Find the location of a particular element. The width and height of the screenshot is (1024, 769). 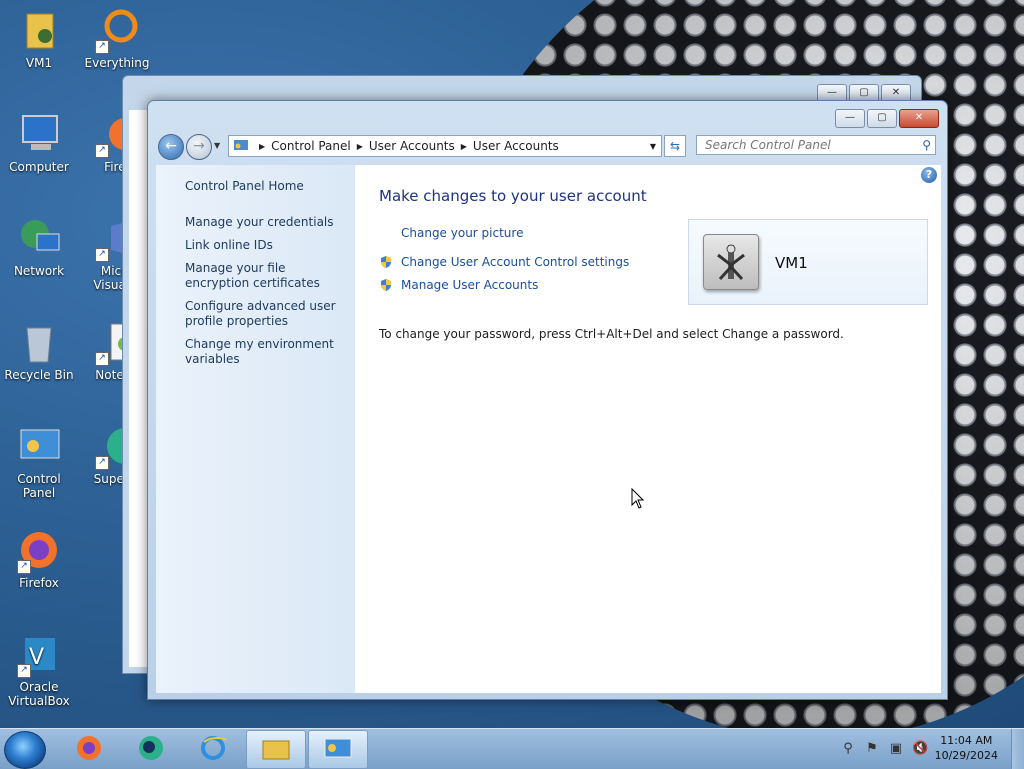

everything-icon: ↗ is located at coordinates (117, 31).